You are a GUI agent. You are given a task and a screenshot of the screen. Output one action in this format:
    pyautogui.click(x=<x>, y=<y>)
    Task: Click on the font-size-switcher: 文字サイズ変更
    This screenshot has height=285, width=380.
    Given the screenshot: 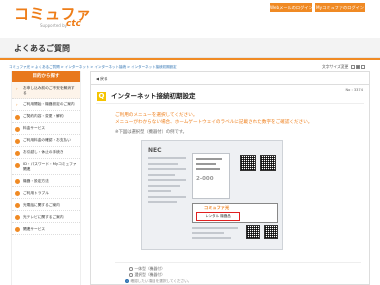 What is the action you would take?
    pyautogui.click(x=343, y=67)
    